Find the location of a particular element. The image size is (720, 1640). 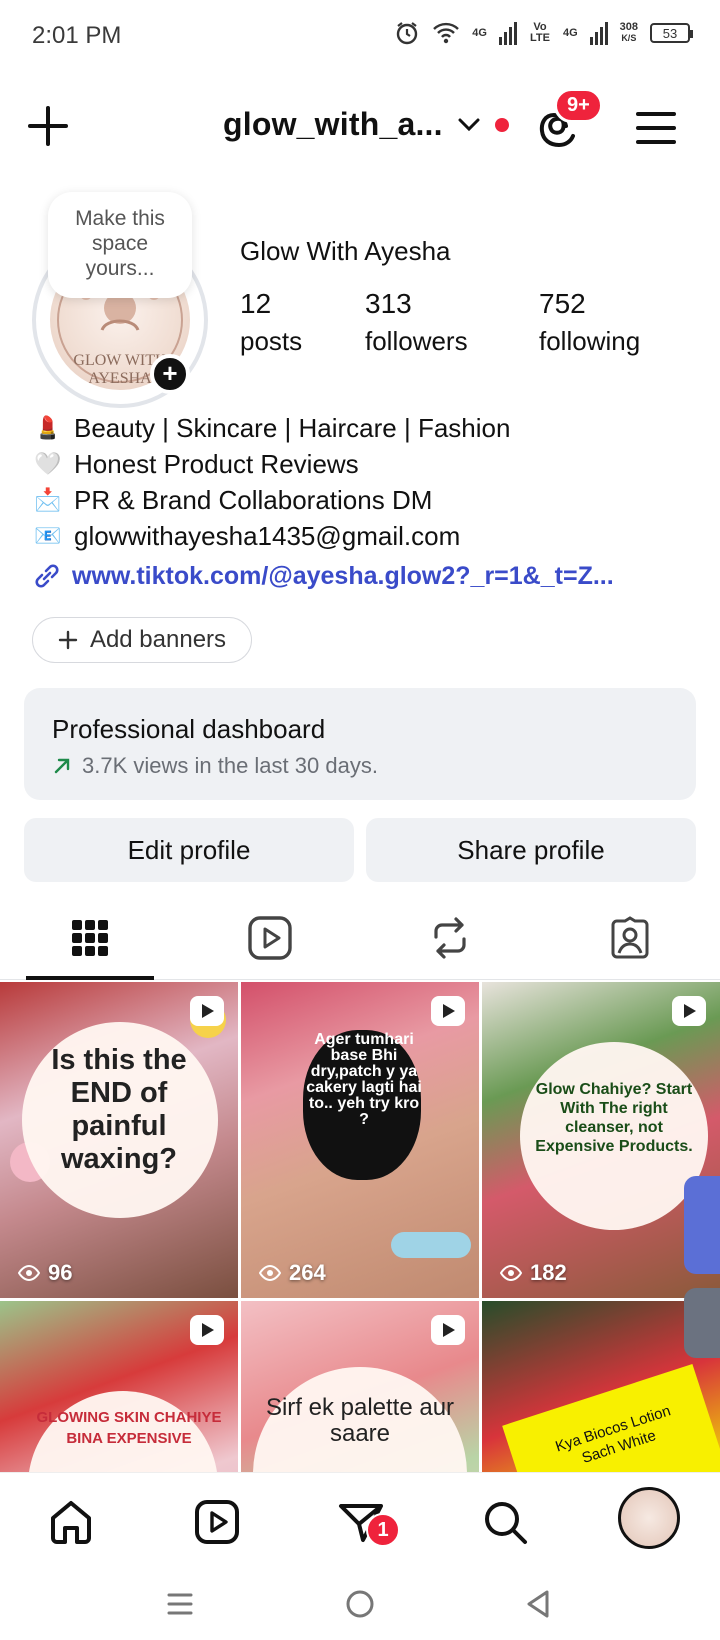

tab-tagged is located at coordinates (630, 938).